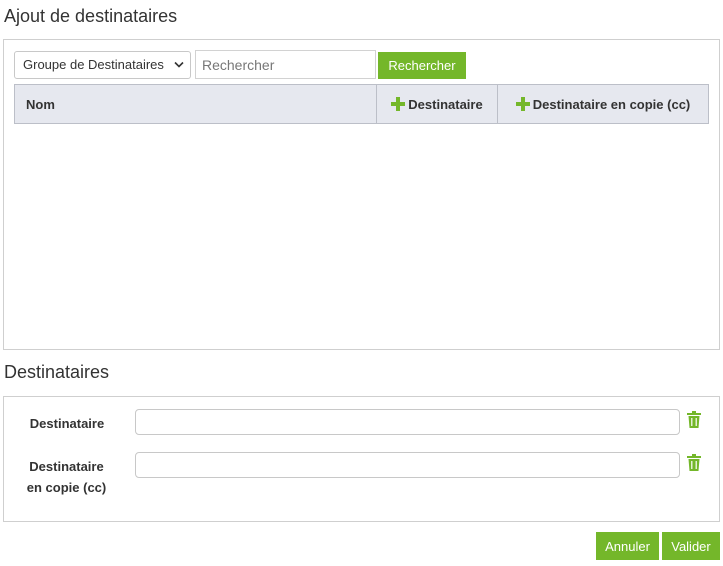  Describe the element at coordinates (285, 64) in the screenshot. I see `search-input` at that location.